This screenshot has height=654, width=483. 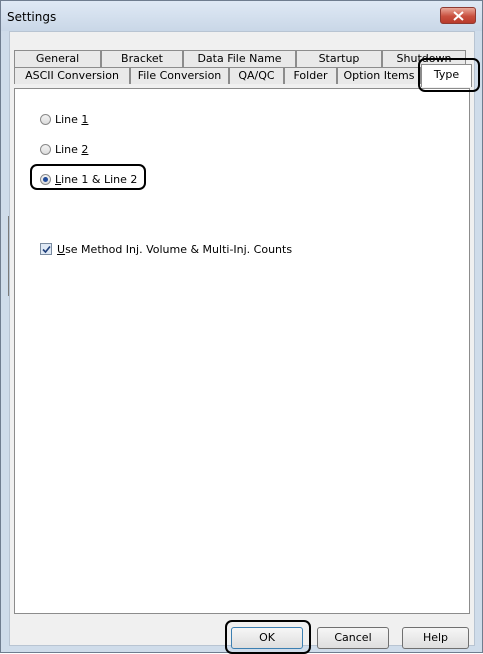 I want to click on tab-bracket: Bracket, so click(x=142, y=58).